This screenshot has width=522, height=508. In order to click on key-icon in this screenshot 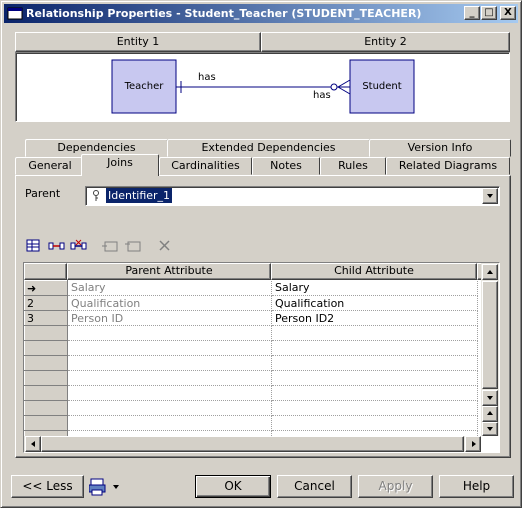, I will do `click(96, 195)`.